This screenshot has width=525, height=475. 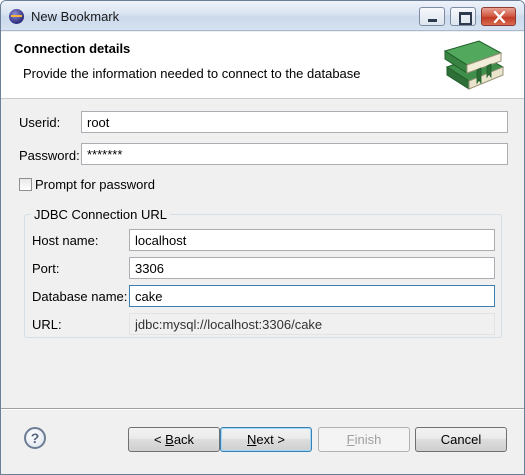 I want to click on eclipse-icon, so click(x=16, y=16).